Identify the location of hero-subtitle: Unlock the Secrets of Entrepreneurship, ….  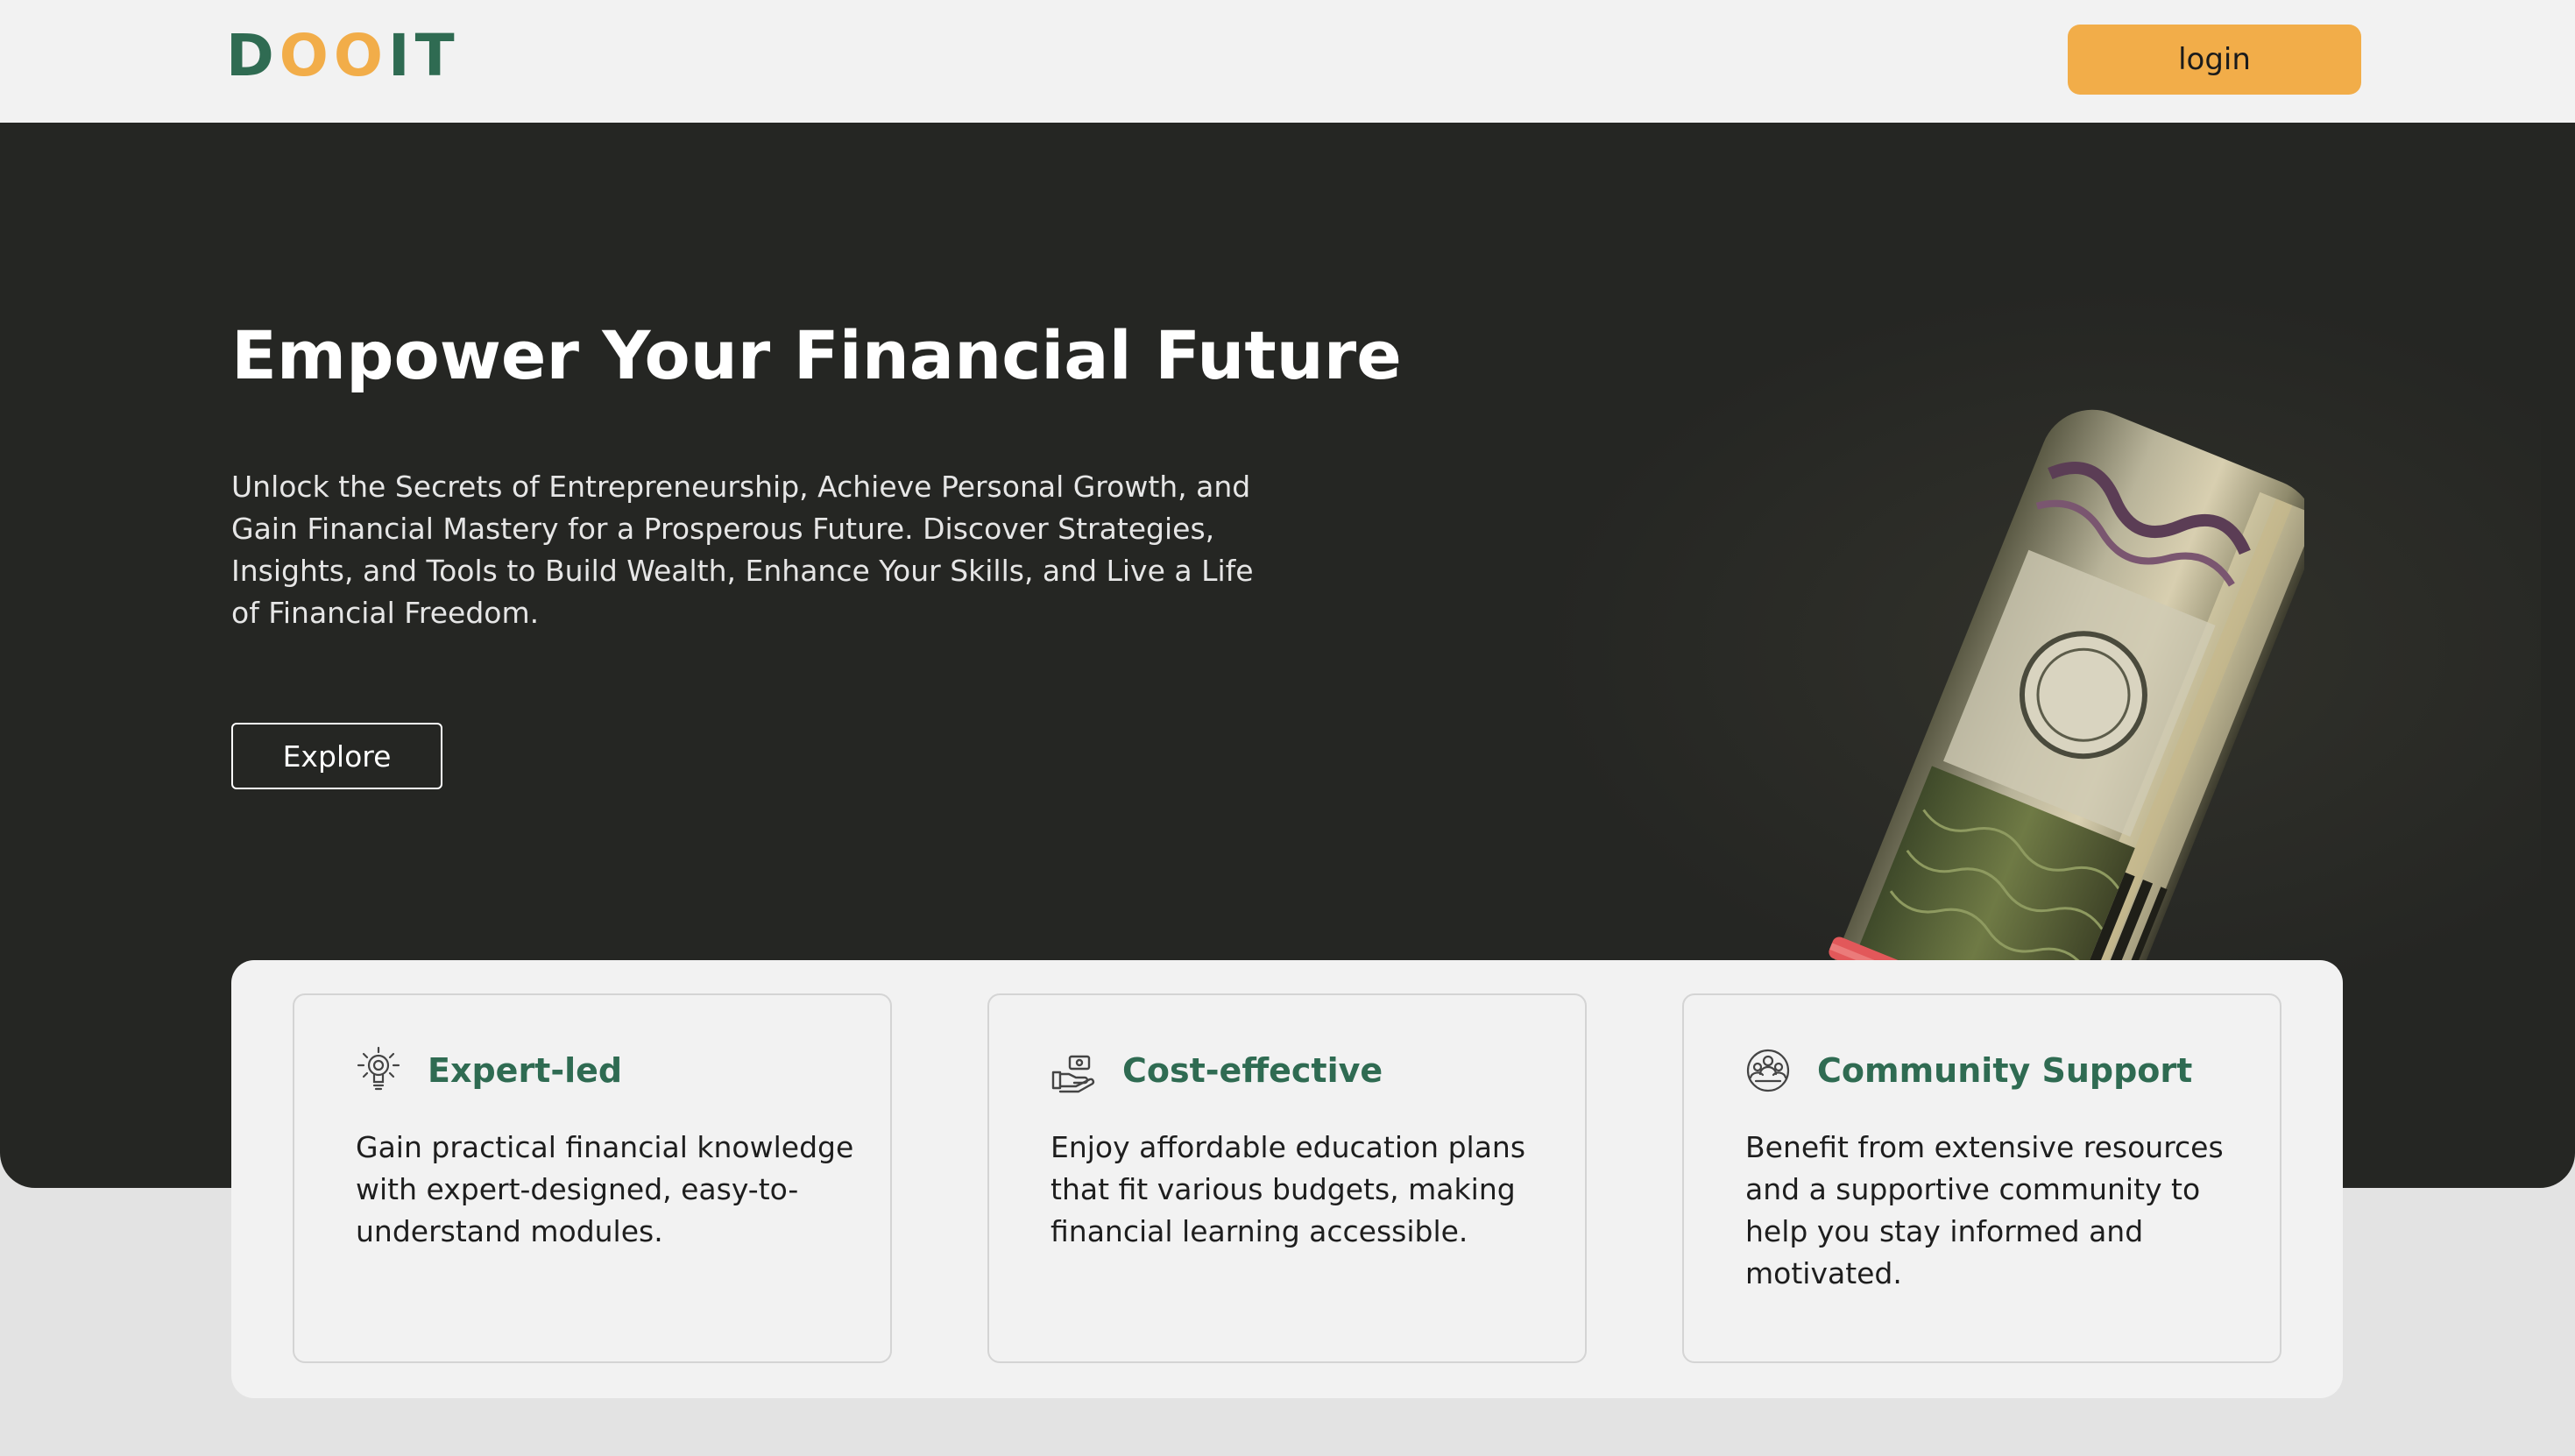
(742, 550).